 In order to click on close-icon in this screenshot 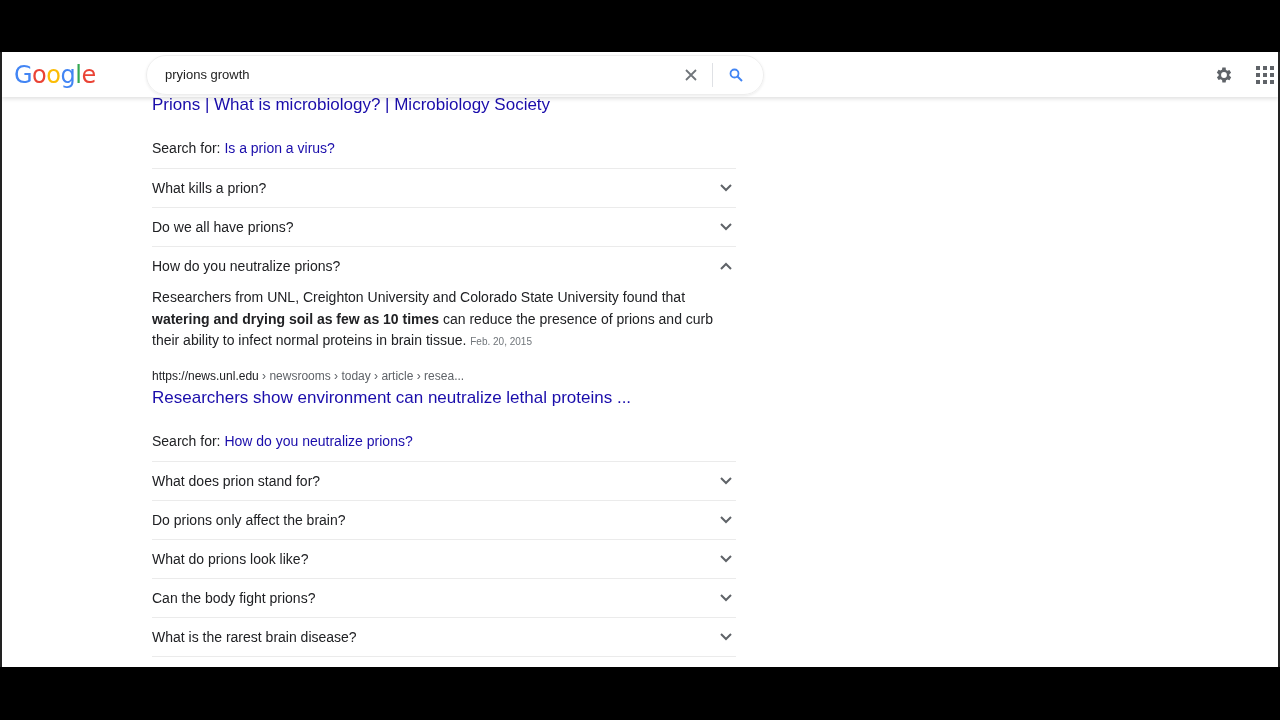, I will do `click(691, 74)`.